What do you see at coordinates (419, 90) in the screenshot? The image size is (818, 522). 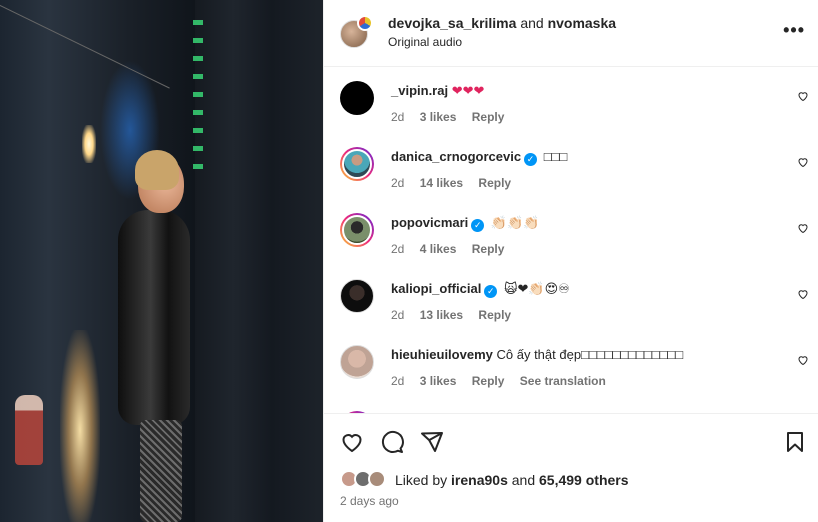 I see `comment-username: _vipin.raj` at bounding box center [419, 90].